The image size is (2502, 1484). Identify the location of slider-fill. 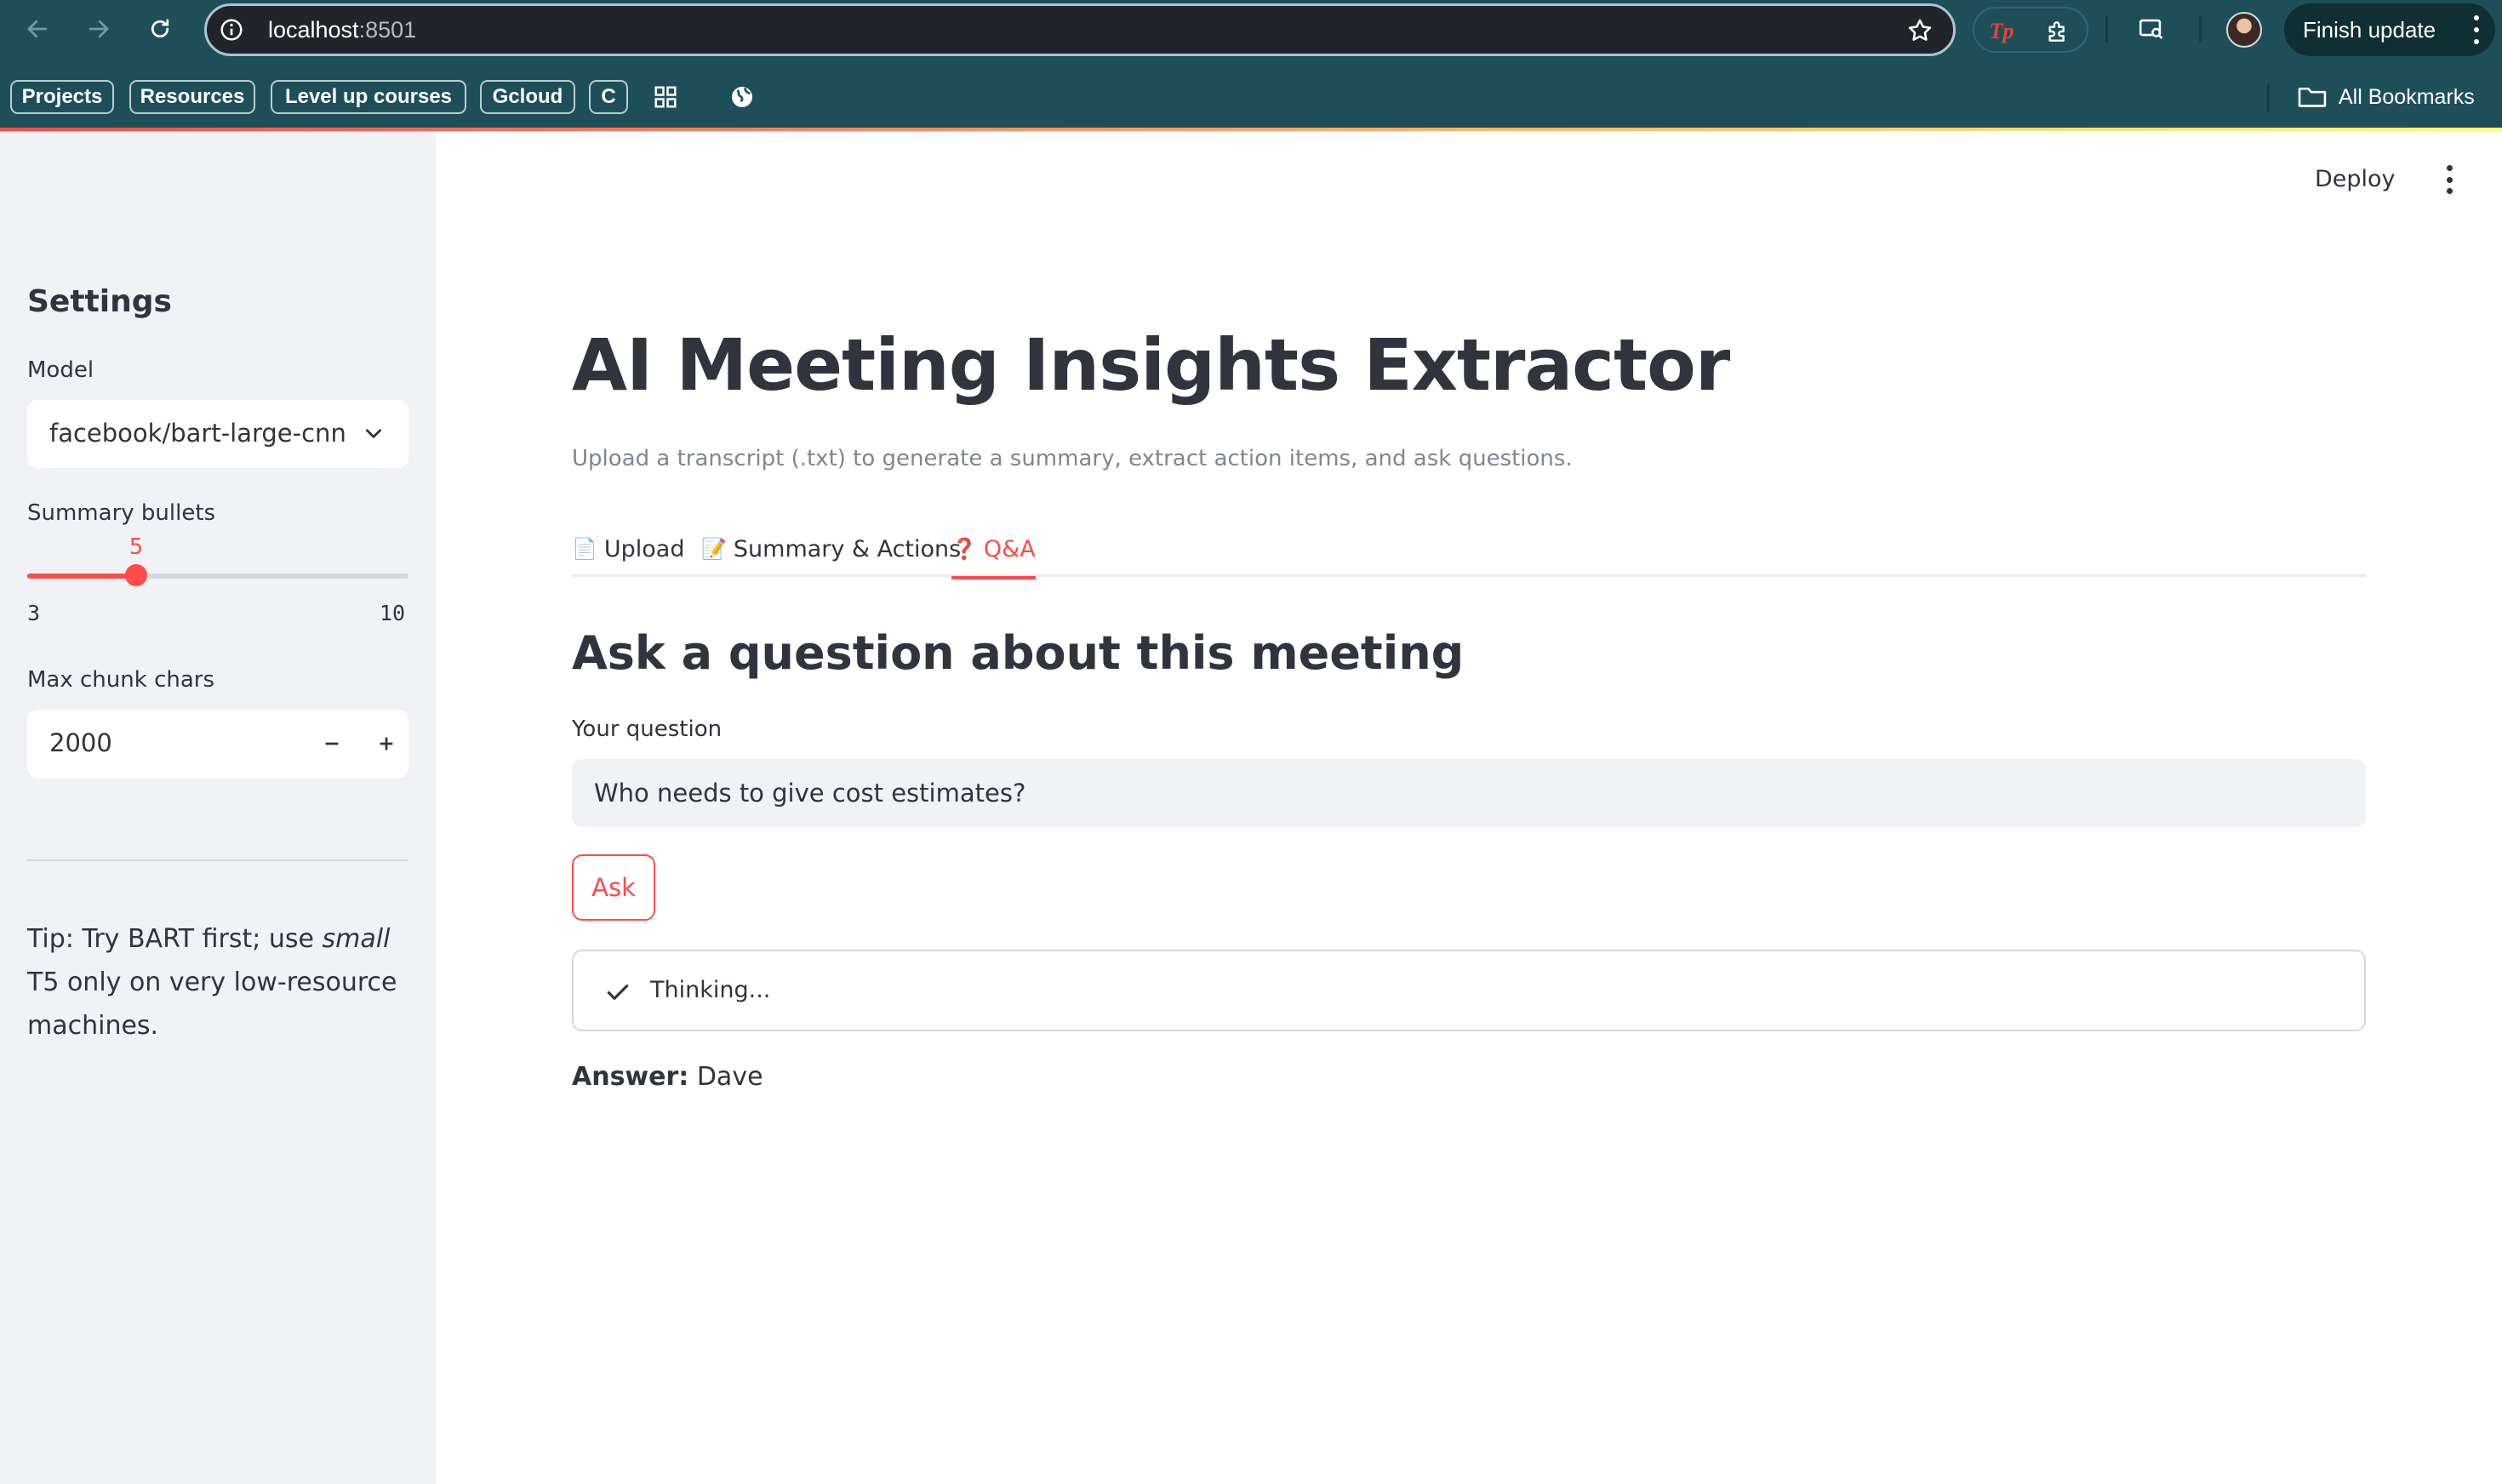
(81, 576).